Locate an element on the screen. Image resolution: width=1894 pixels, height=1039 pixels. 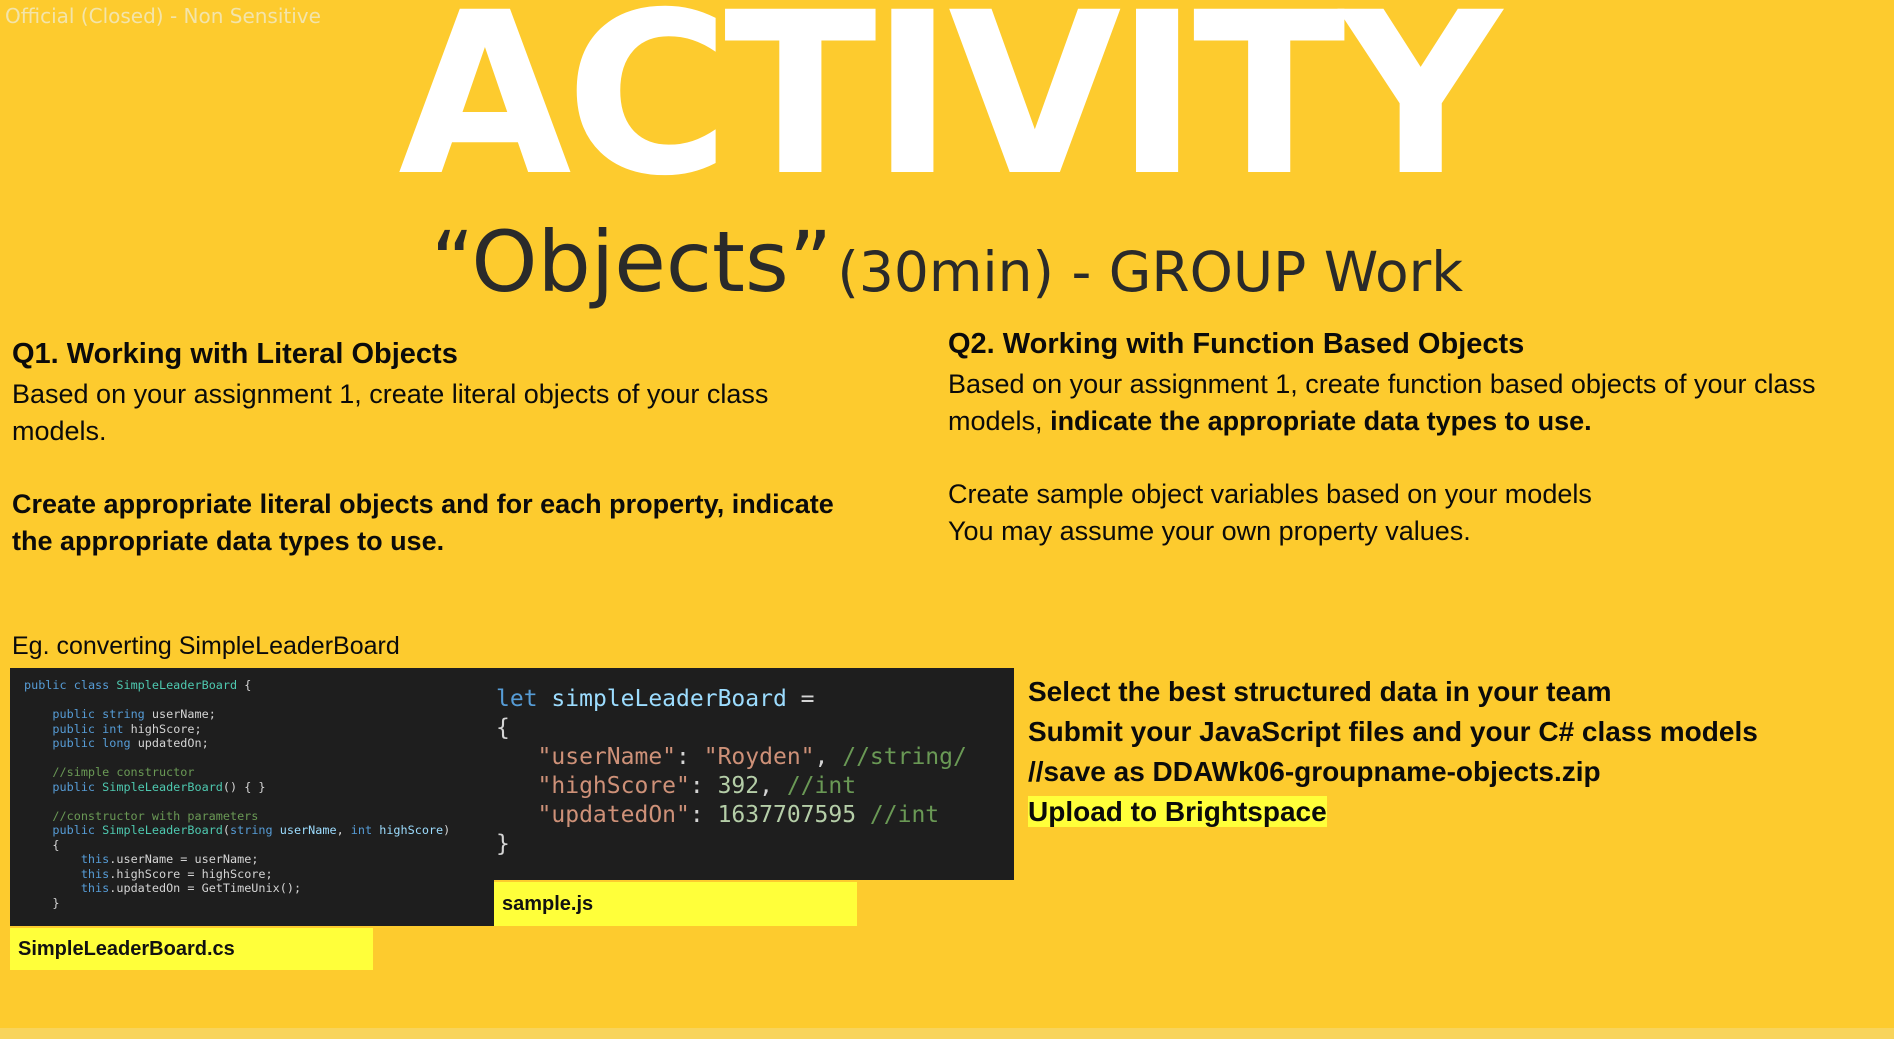
example-label: Eg. converting SimpleLeaderBoard is located at coordinates (206, 646).